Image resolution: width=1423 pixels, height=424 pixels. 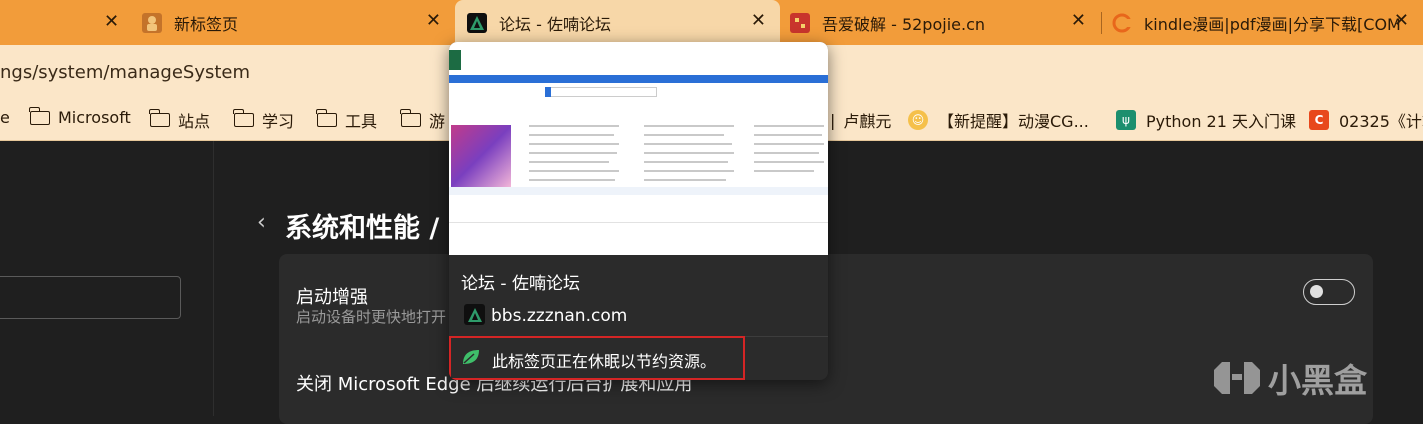 I want to click on page-title: 系统和性能 /, so click(x=362, y=228).